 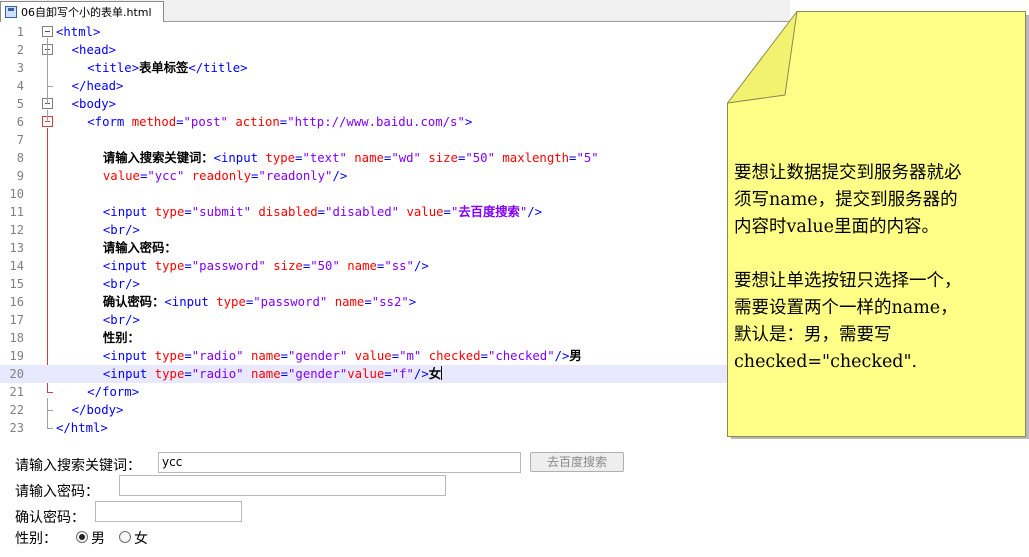 I want to click on code-token: "ss", so click(x=399, y=266).